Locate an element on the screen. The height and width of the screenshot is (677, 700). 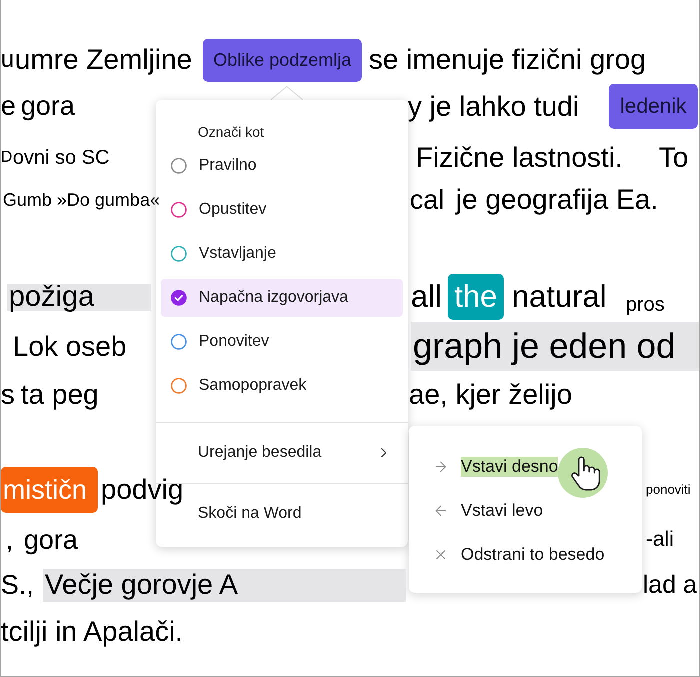
document-text: Lok oseb is located at coordinates (70, 346).